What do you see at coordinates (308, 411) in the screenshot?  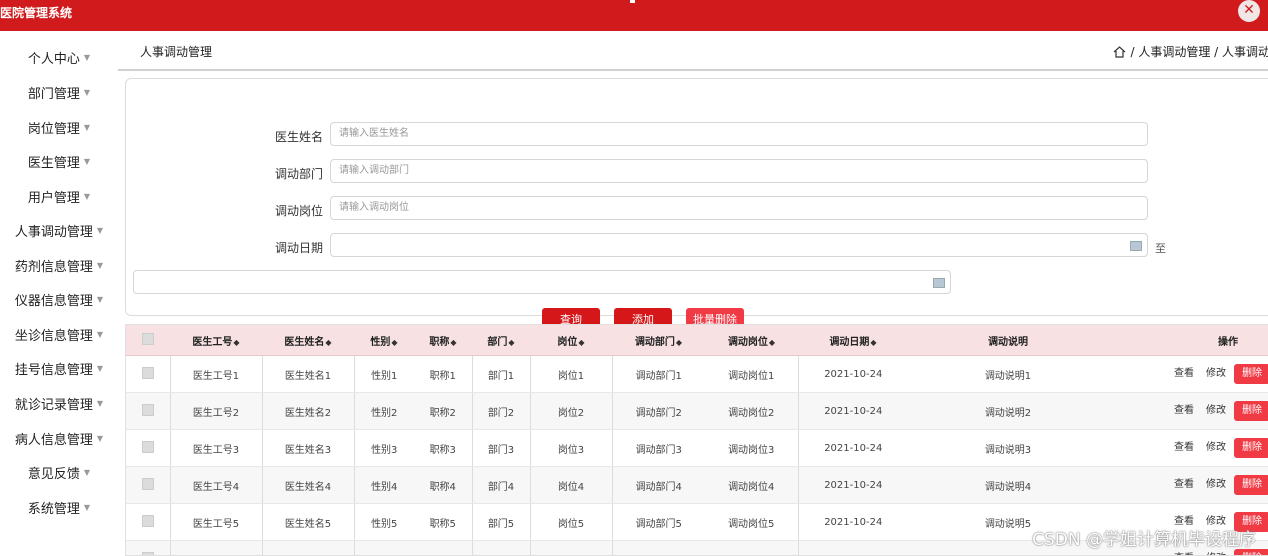 I see `cell-name: 医生姓名2` at bounding box center [308, 411].